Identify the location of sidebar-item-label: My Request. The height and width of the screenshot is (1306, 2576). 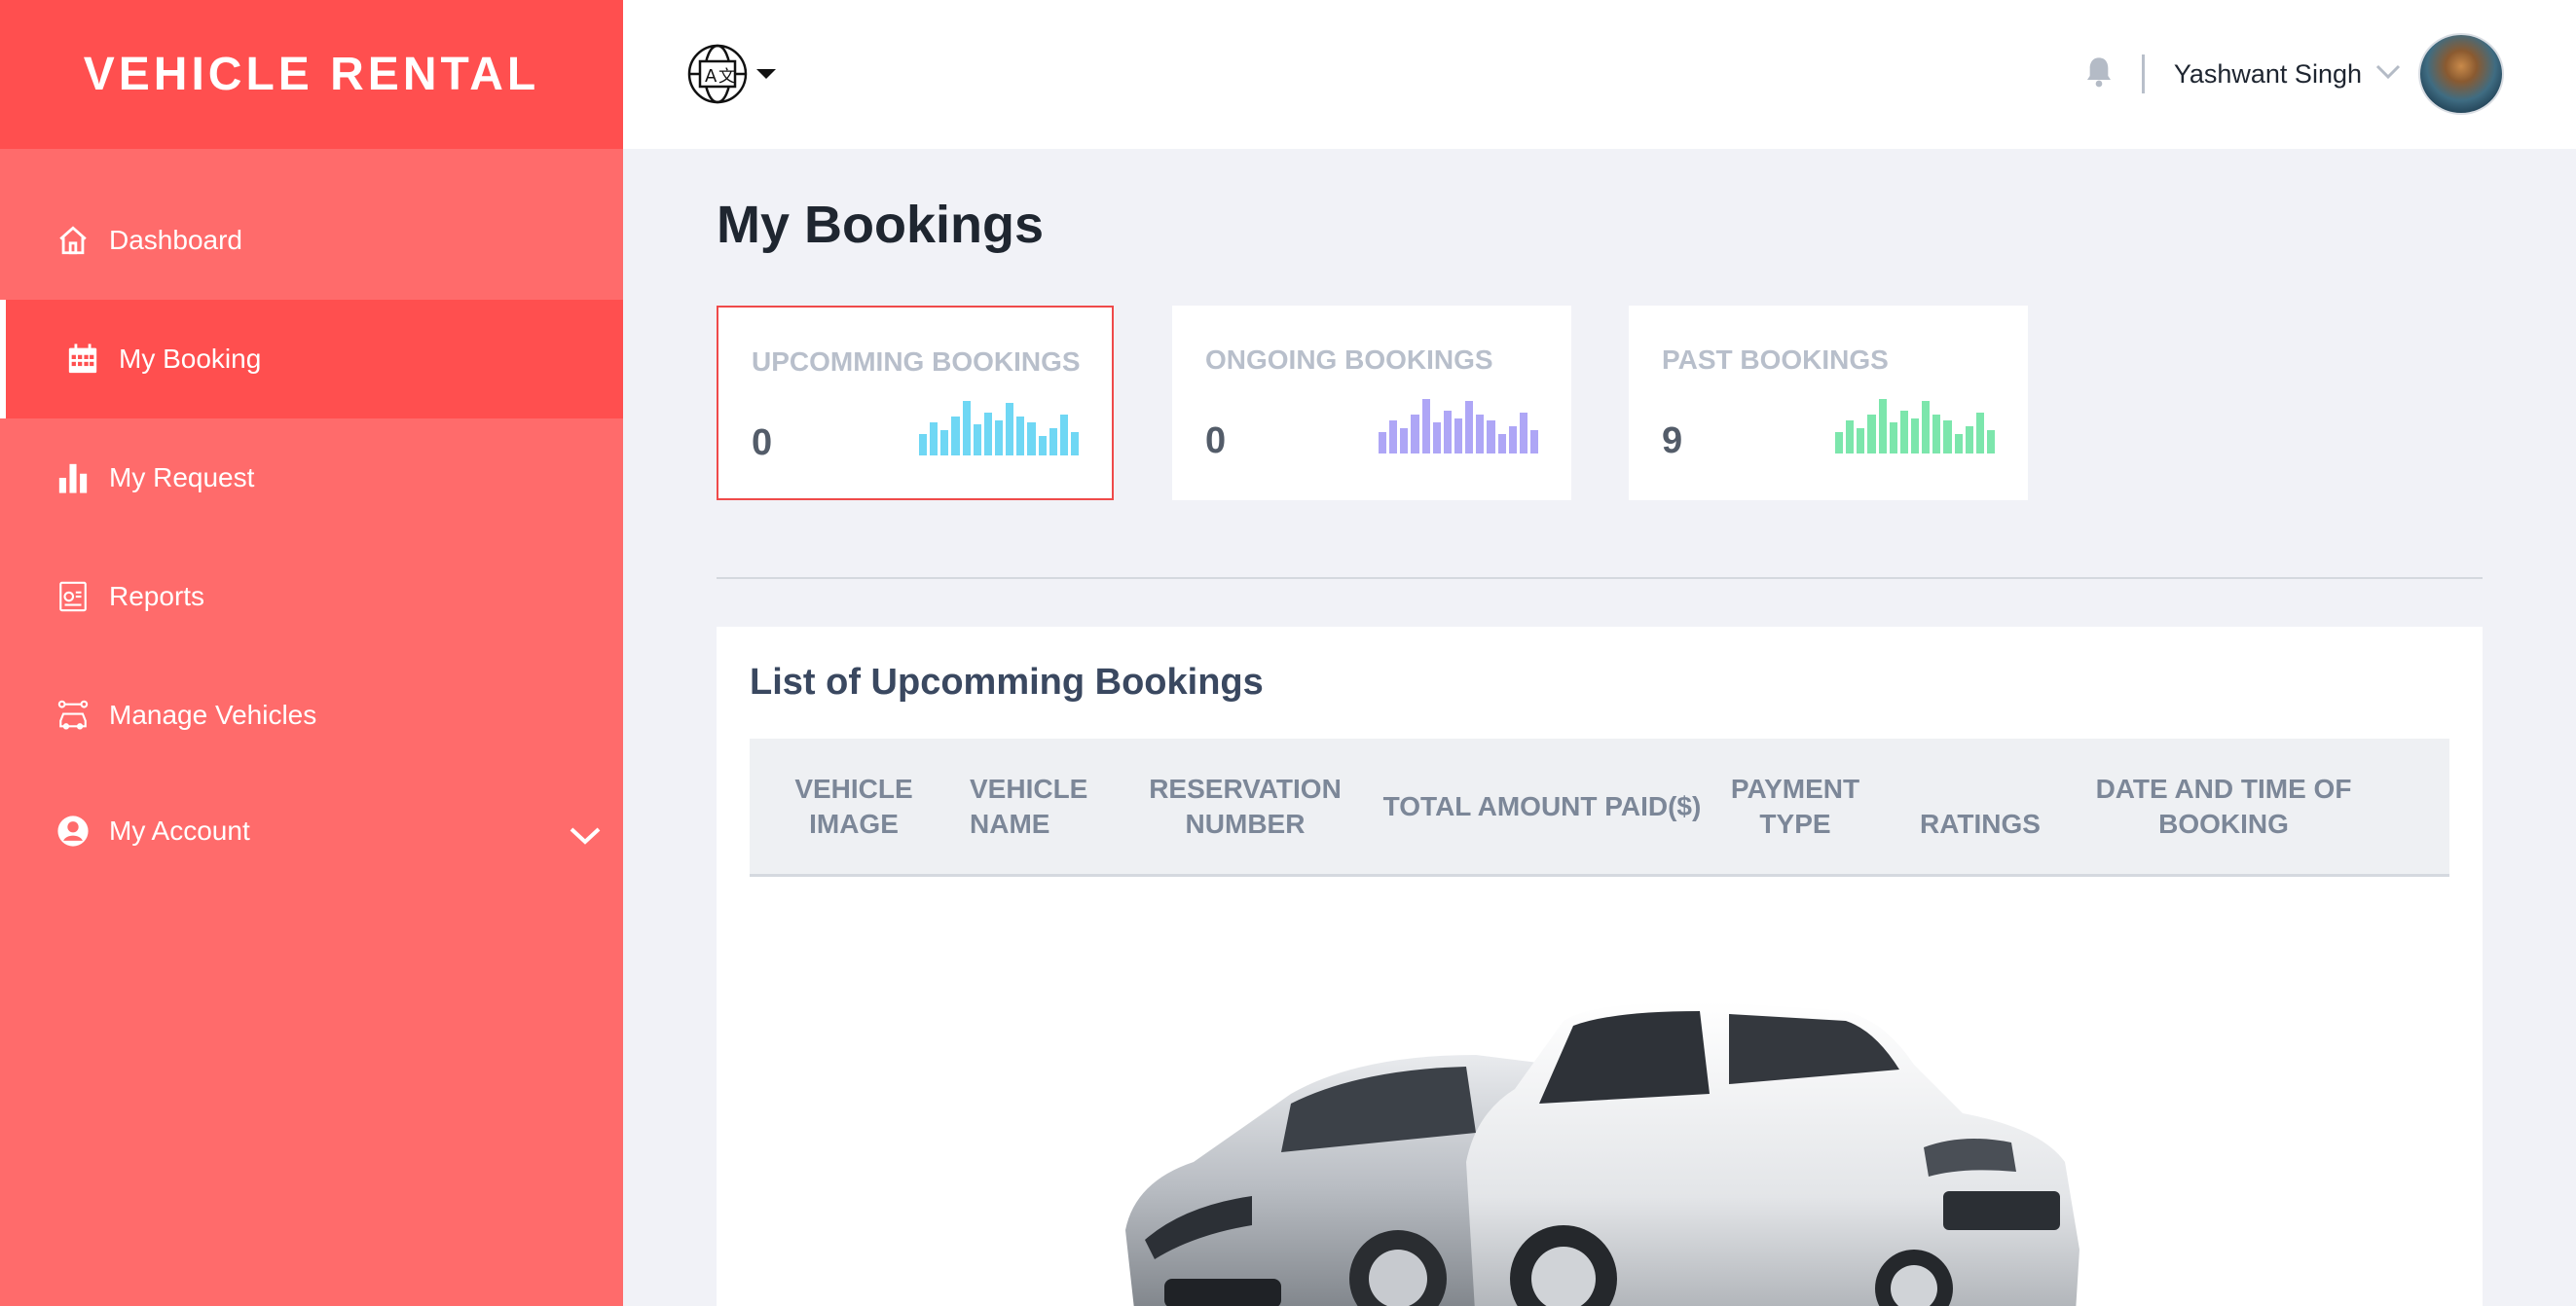
(182, 477).